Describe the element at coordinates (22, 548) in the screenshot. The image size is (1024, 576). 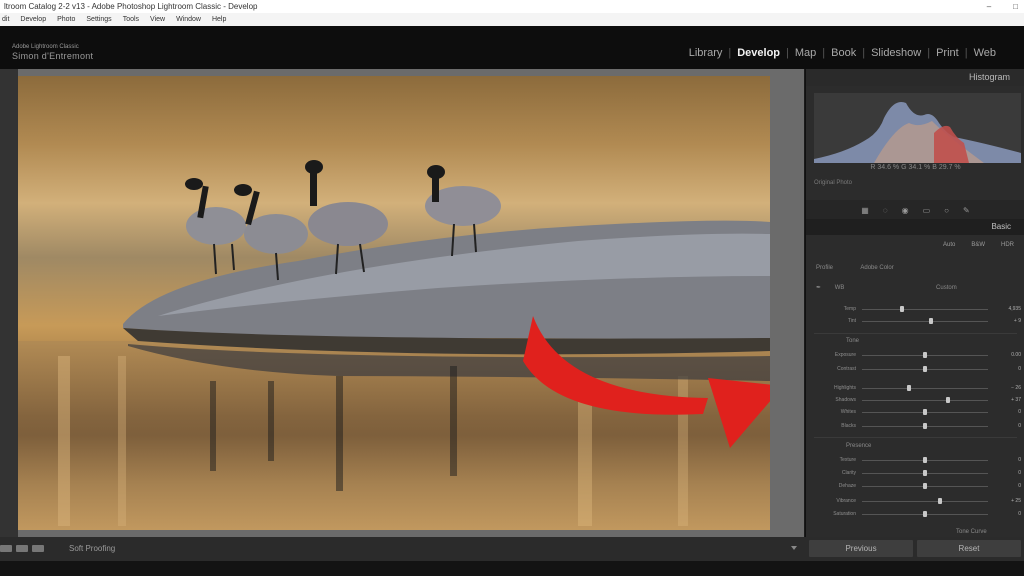
I see `before-after-icon` at that location.